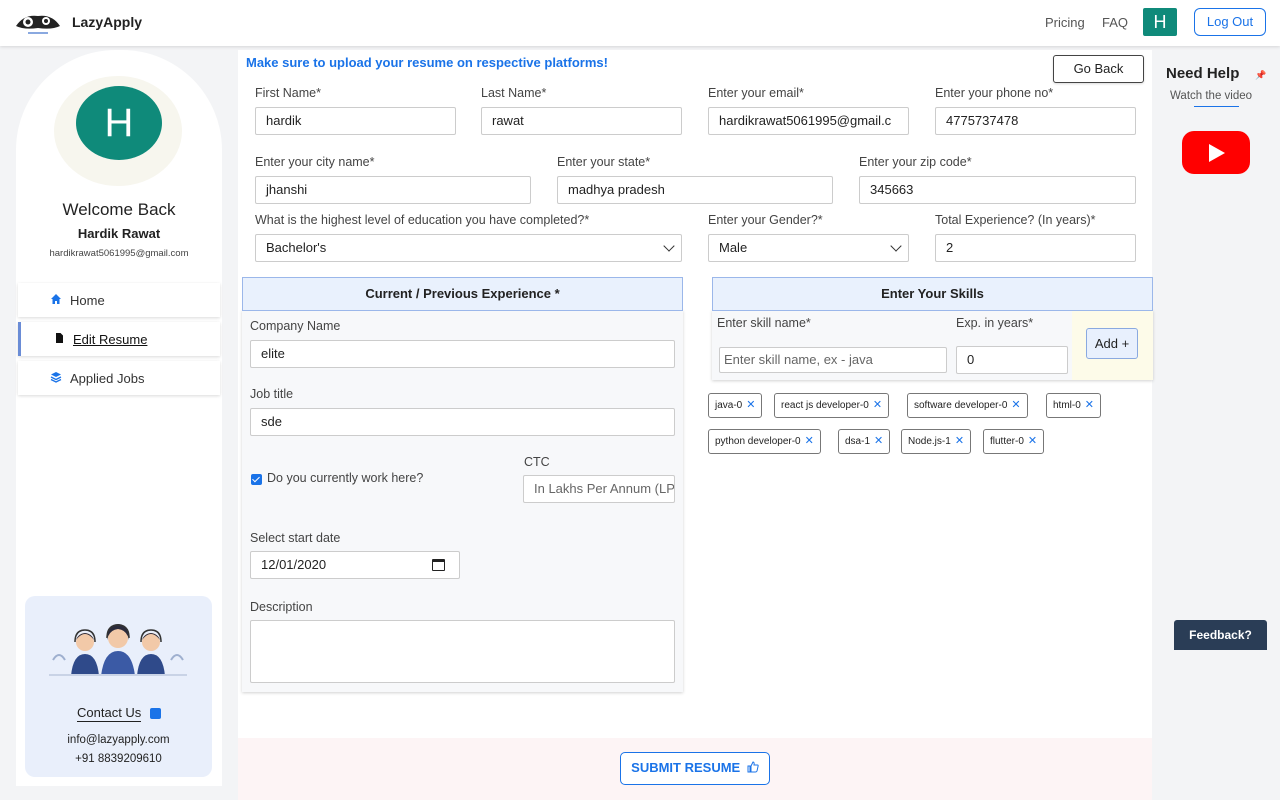  What do you see at coordinates (932, 294) in the screenshot?
I see `skills-section-title: Enter Your Skills` at bounding box center [932, 294].